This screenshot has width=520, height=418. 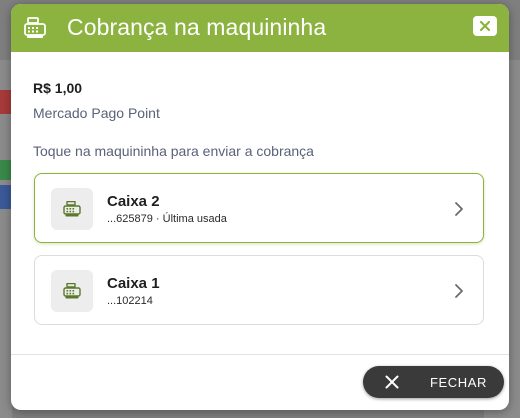 I want to click on terminal-card-caixa-2: Caixa 2 ...625879 · Última usada, so click(x=259, y=208).